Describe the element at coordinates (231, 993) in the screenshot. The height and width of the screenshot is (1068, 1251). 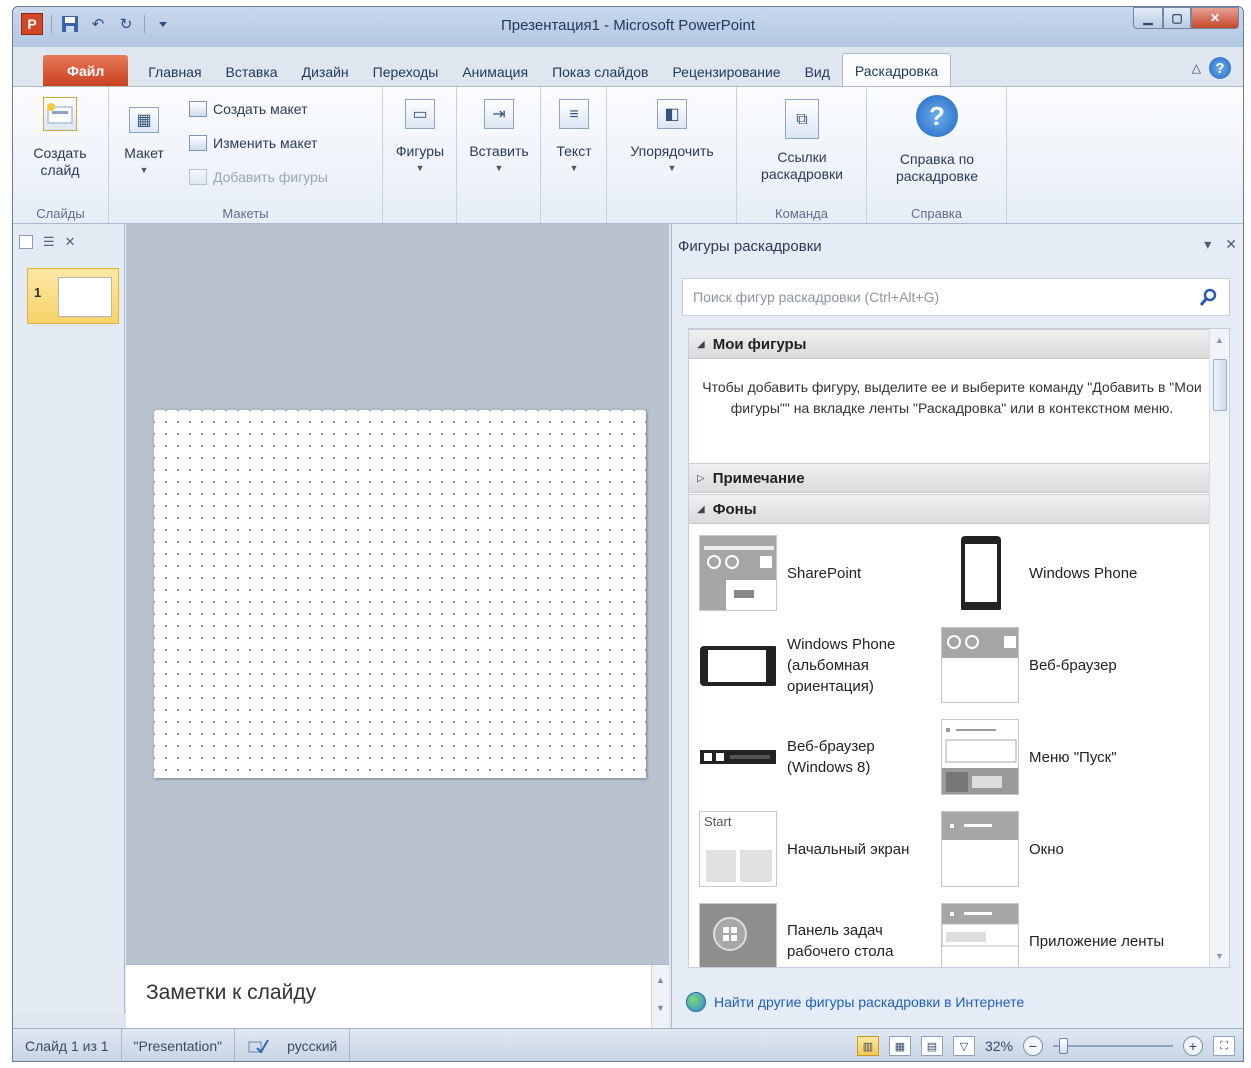
I see `notes-placeholder: Заметки к слайду` at that location.